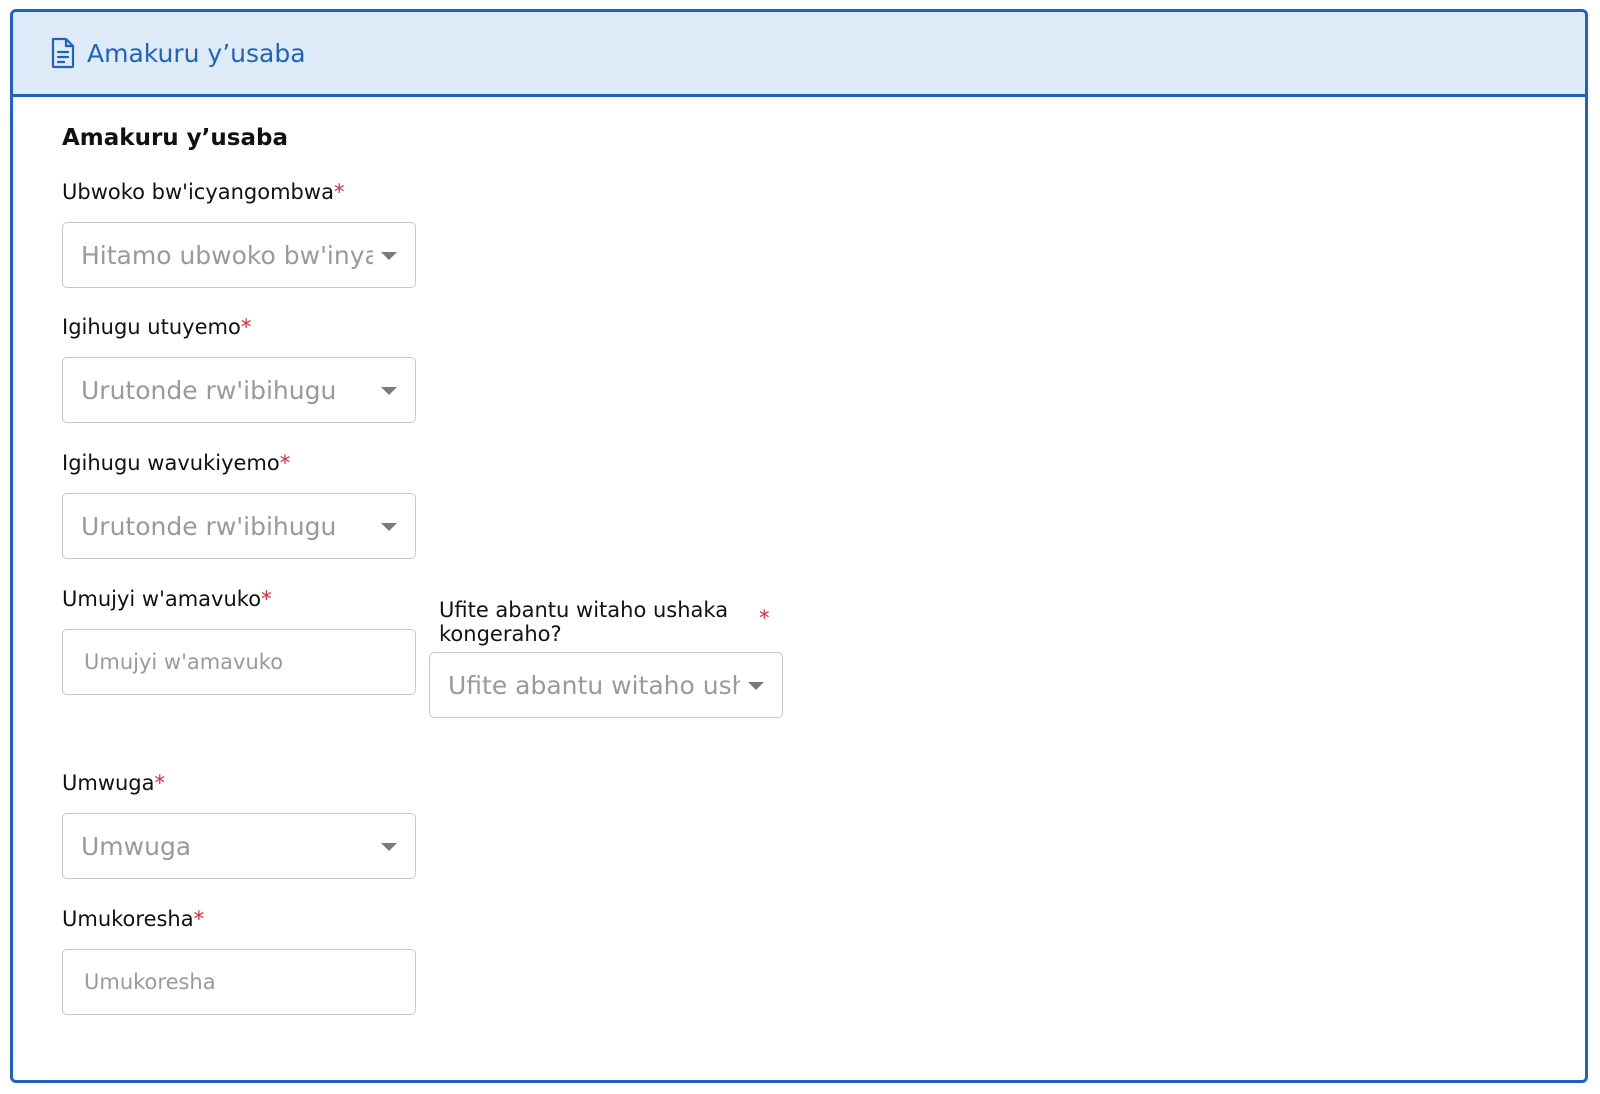 Image resolution: width=1600 pixels, height=1094 pixels. What do you see at coordinates (196, 53) in the screenshot?
I see `panel-title: Amakuru y’usaba` at bounding box center [196, 53].